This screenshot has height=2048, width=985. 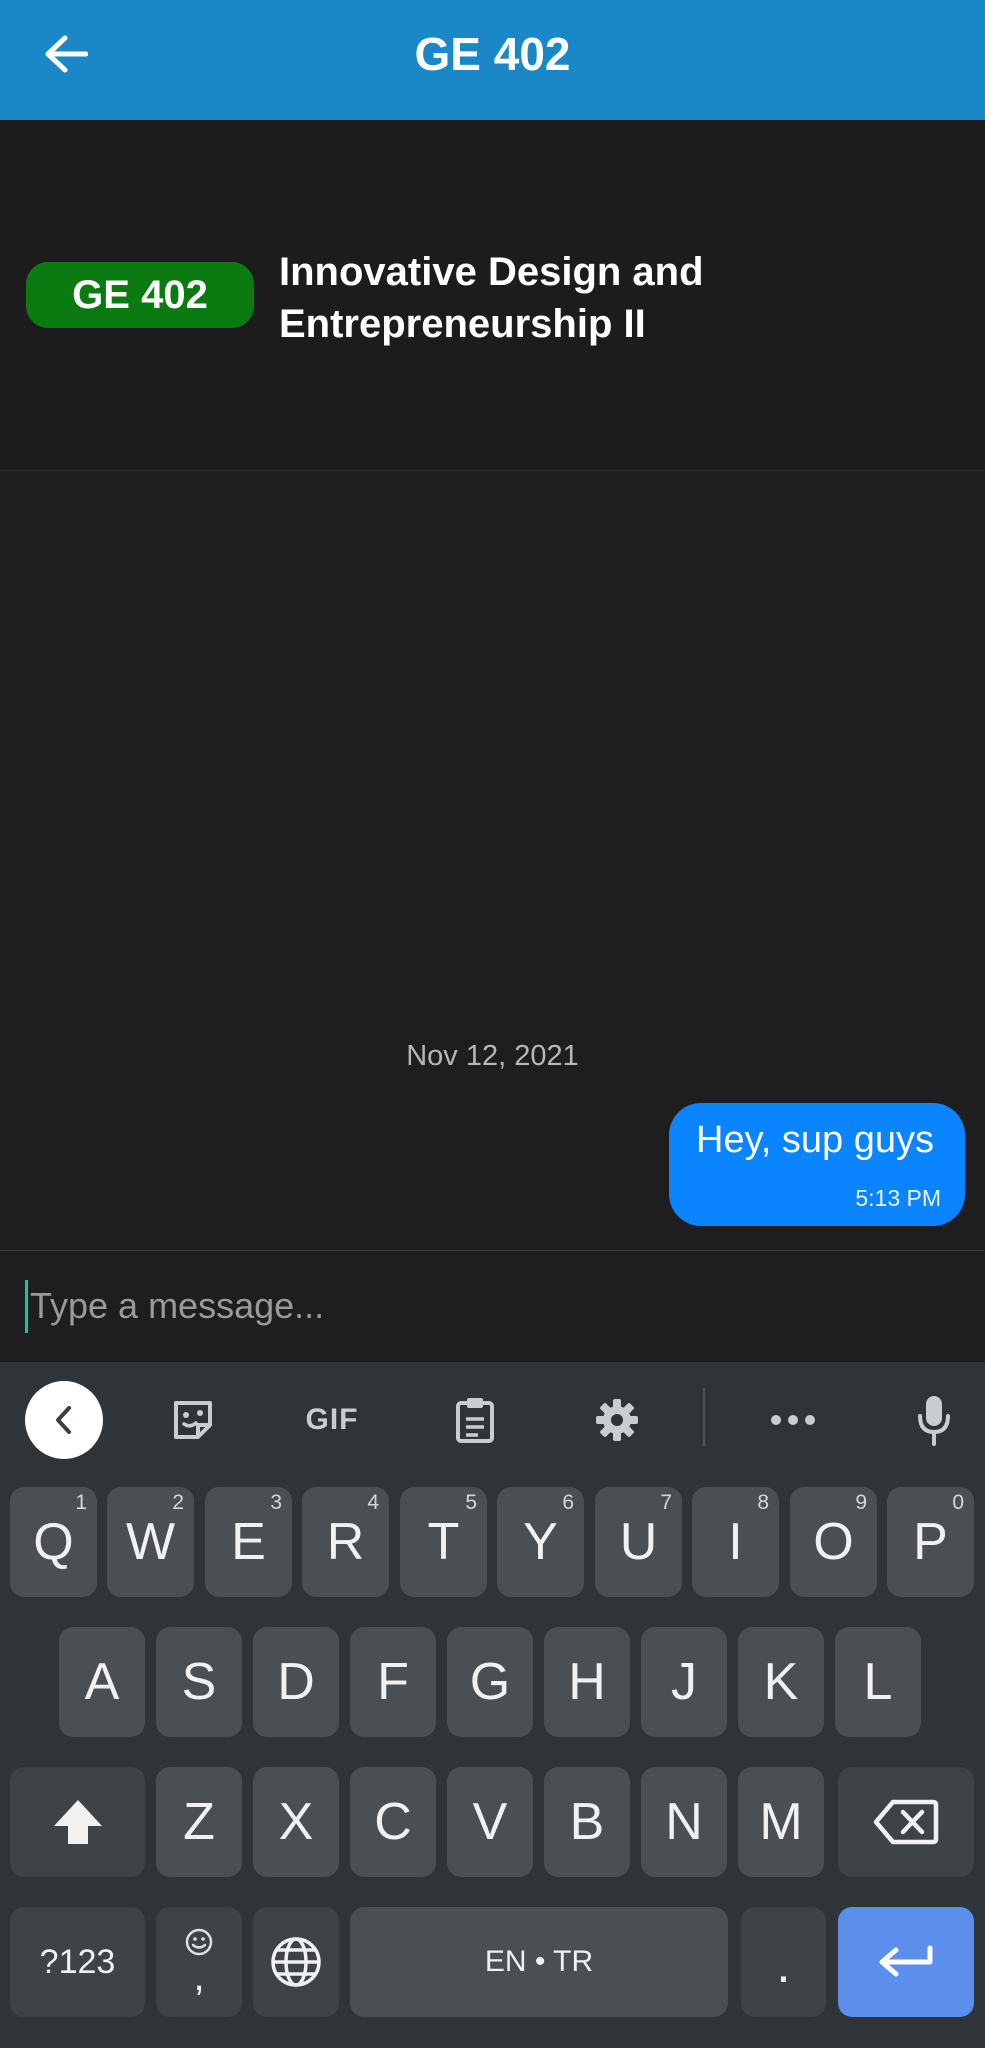 I want to click on language-key, so click(x=296, y=1962).